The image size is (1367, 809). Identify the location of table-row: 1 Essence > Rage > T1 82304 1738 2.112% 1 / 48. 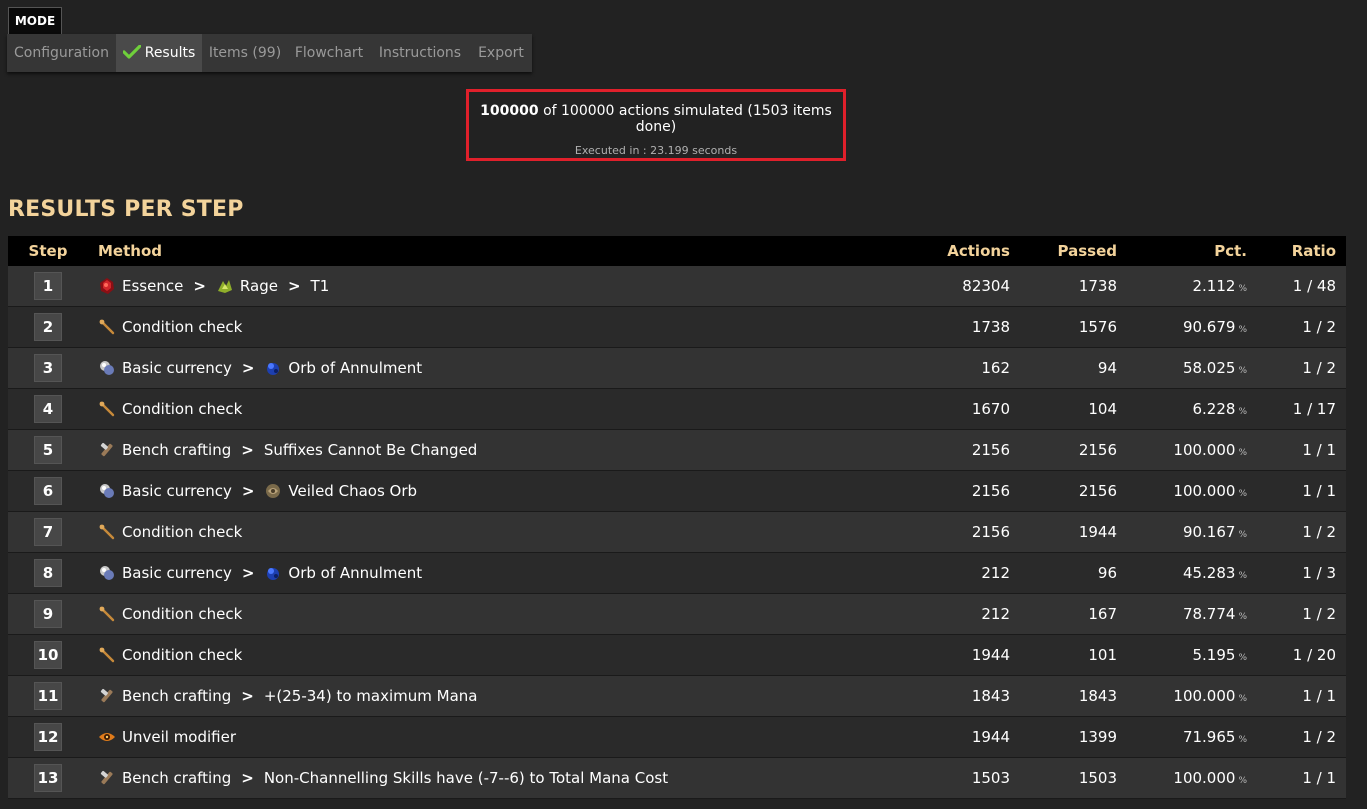
(677, 286).